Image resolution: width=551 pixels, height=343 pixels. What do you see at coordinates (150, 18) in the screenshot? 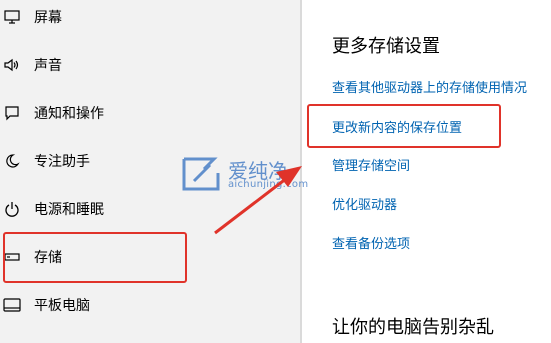
I see `sidebar-item-display: 屏幕` at bounding box center [150, 18].